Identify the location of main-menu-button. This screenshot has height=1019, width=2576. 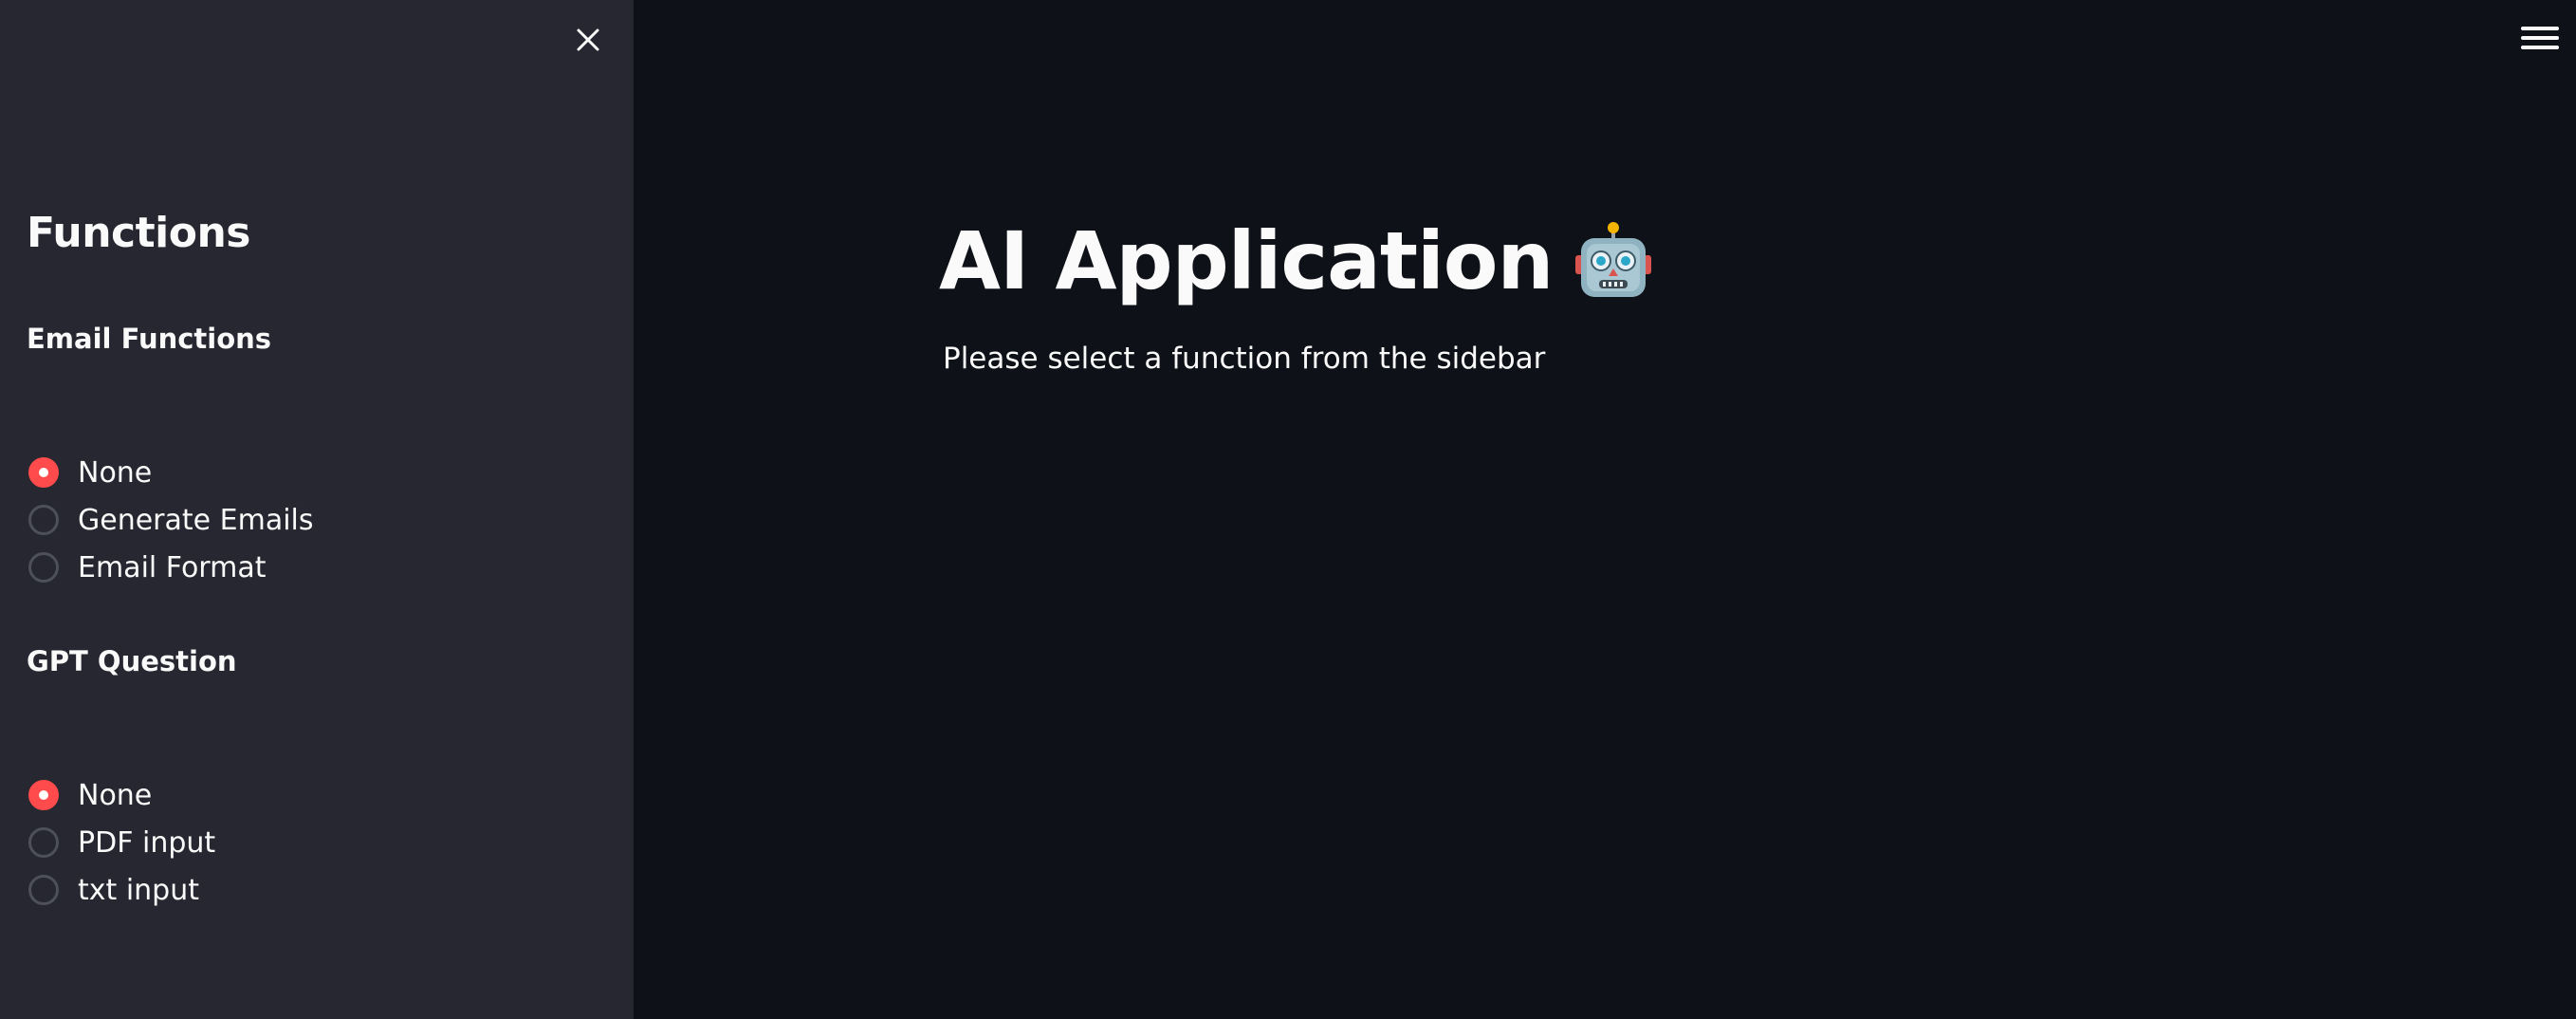
(2540, 38).